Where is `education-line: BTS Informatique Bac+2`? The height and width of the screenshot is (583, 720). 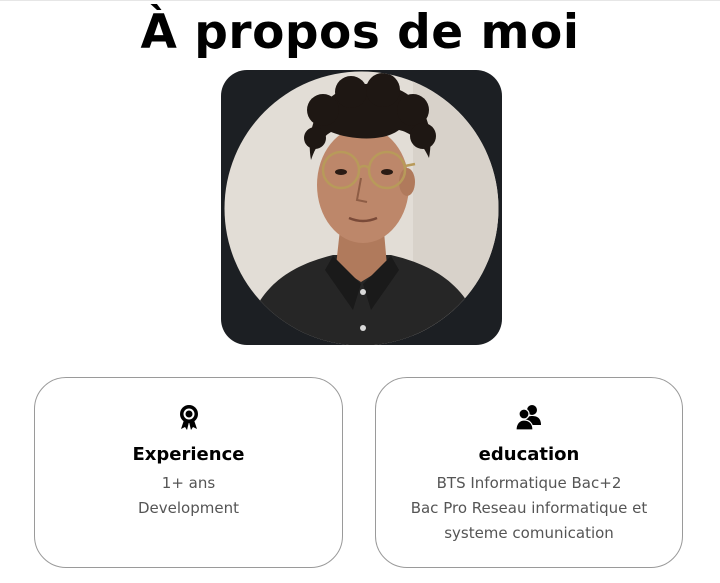
education-line: BTS Informatique Bac+2 is located at coordinates (529, 483).